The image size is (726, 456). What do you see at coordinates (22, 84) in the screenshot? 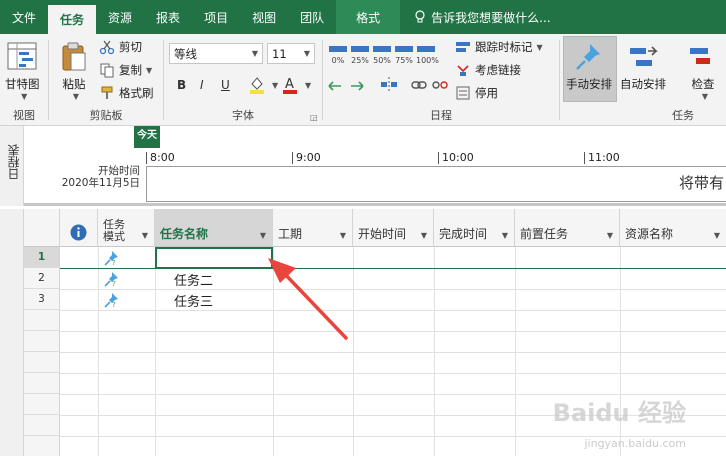
I see `gantt-chart-label: 甘特图` at bounding box center [22, 84].